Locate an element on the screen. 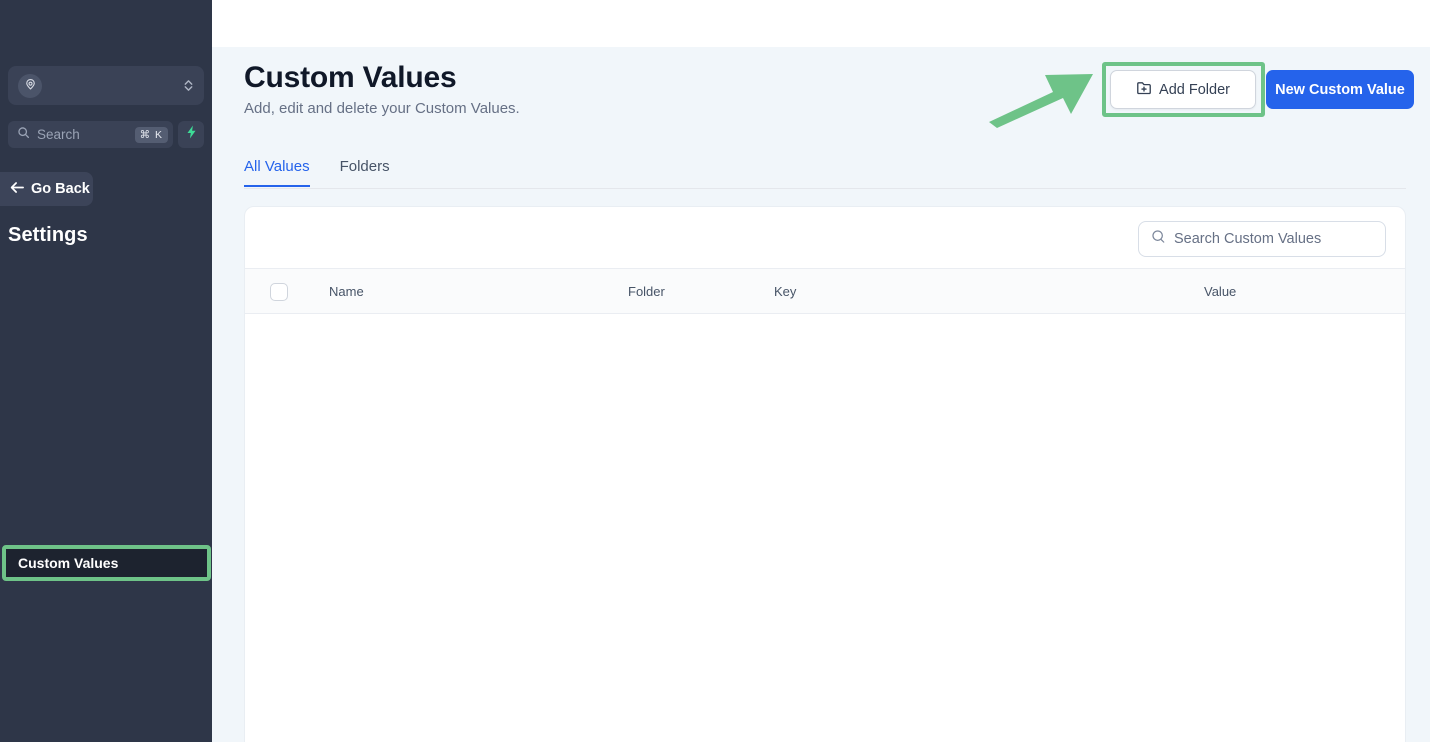 This screenshot has width=1430, height=742. tab-folders-label: Folders is located at coordinates (364, 166).